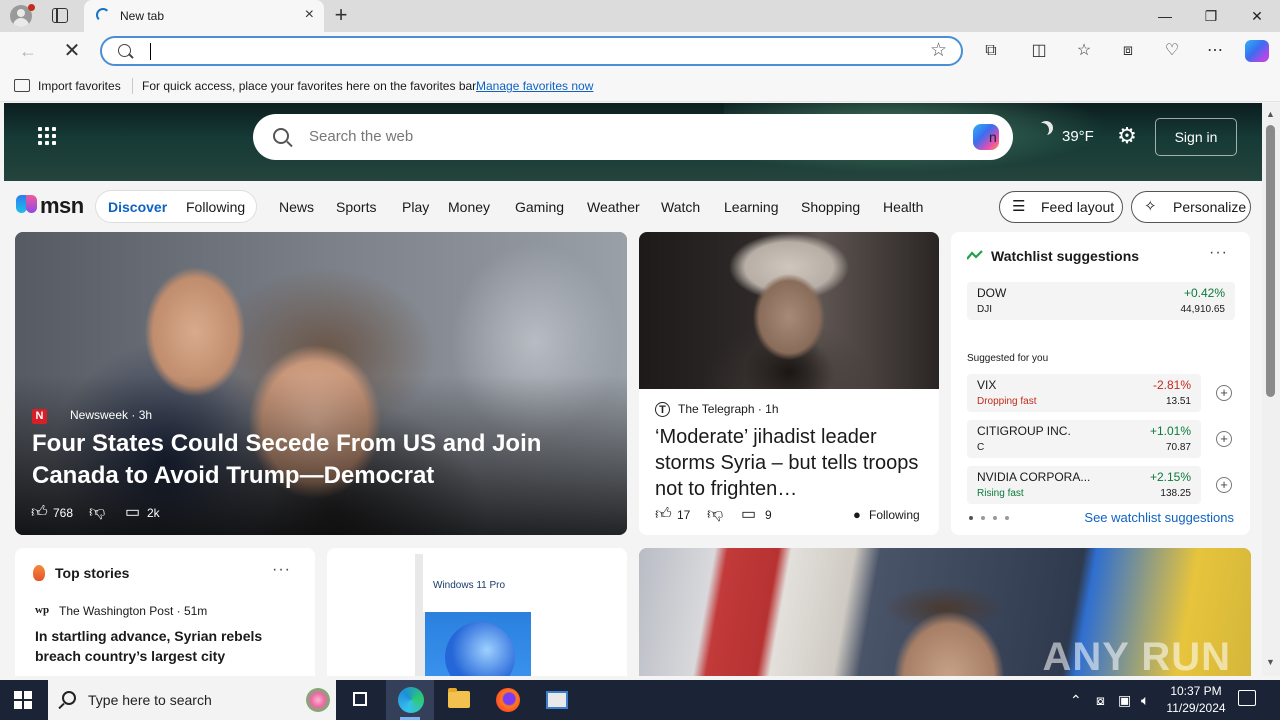 The height and width of the screenshot is (720, 1280). I want to click on collections-icon: ⧈, so click(1128, 51).